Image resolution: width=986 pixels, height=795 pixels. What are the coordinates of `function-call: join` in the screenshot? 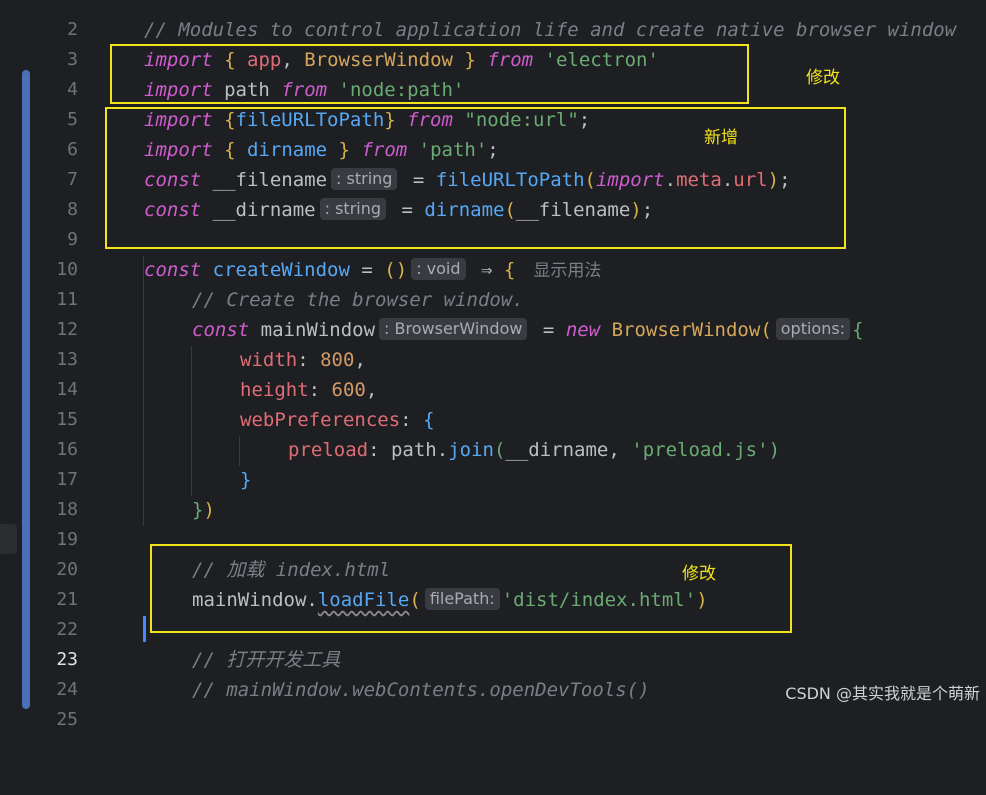 It's located at (471, 450).